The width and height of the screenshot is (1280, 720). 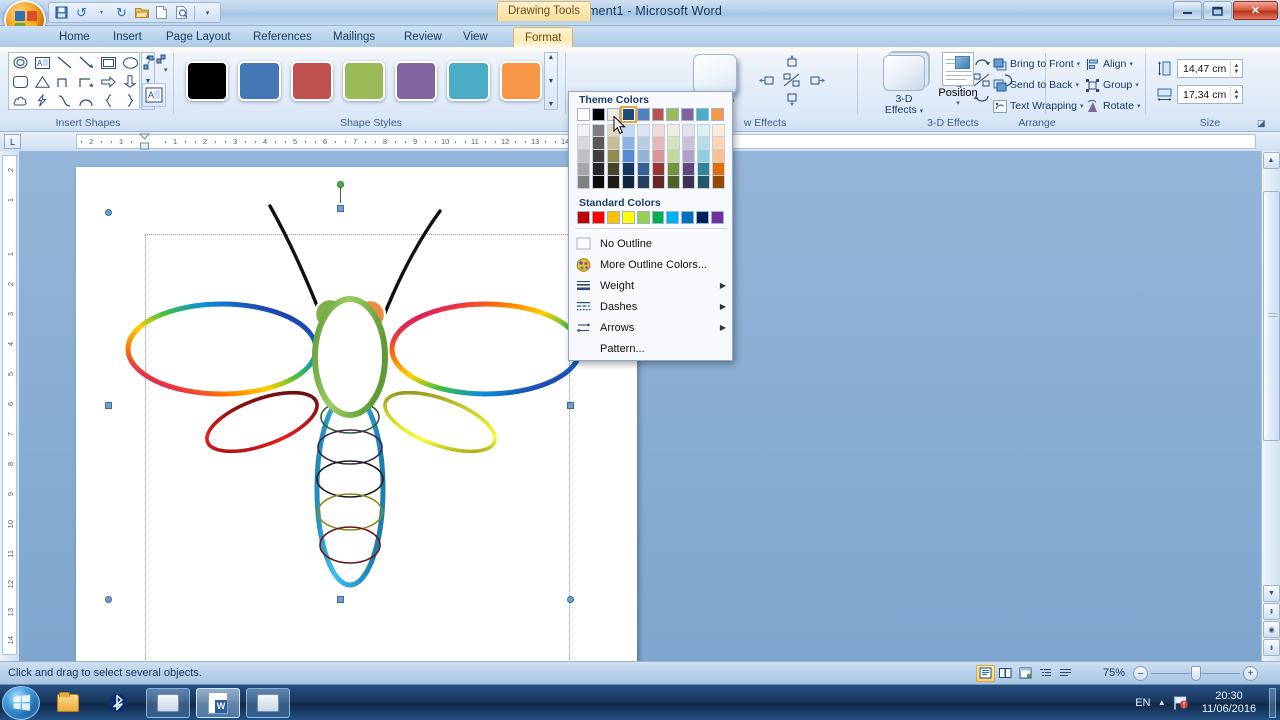 I want to click on shape-arrow-icon, so click(x=86, y=62).